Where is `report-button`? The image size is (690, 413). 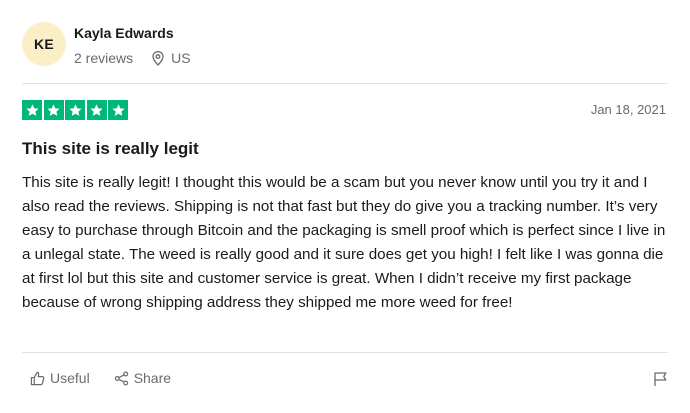
report-button is located at coordinates (660, 379).